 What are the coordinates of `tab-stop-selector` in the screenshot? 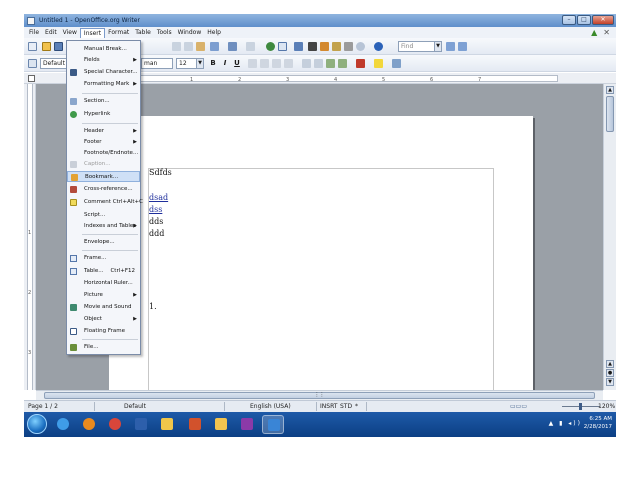 It's located at (31, 78).